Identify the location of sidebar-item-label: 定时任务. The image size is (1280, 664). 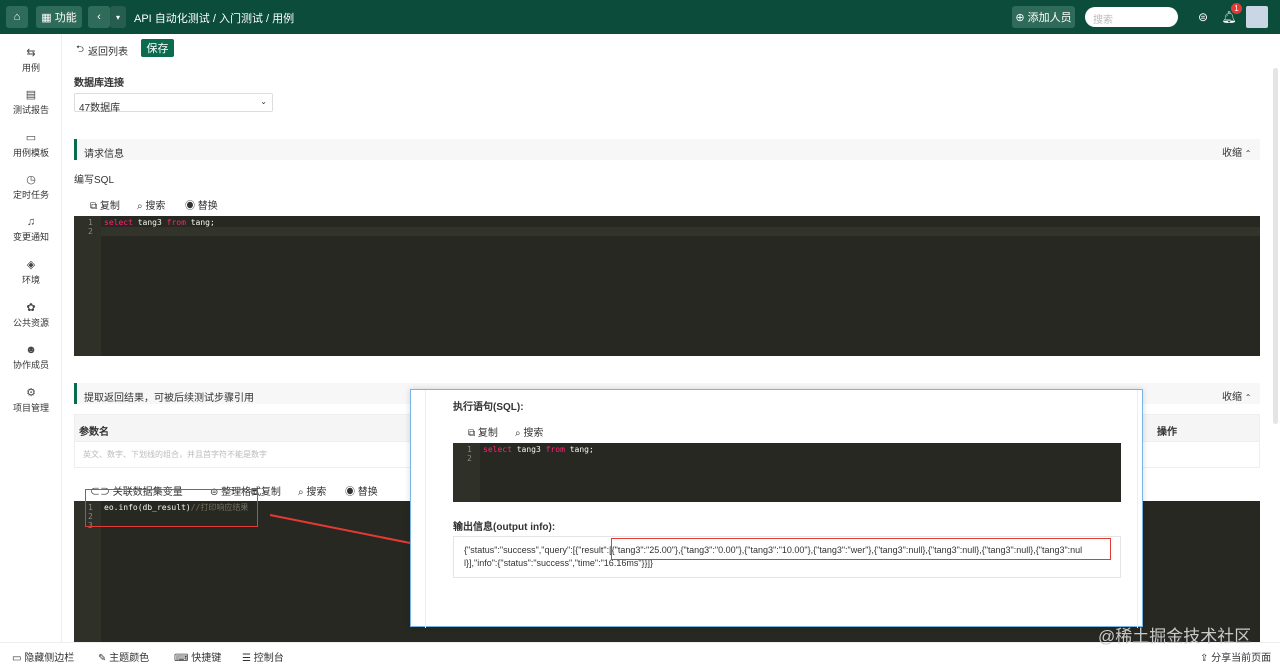
(30, 195).